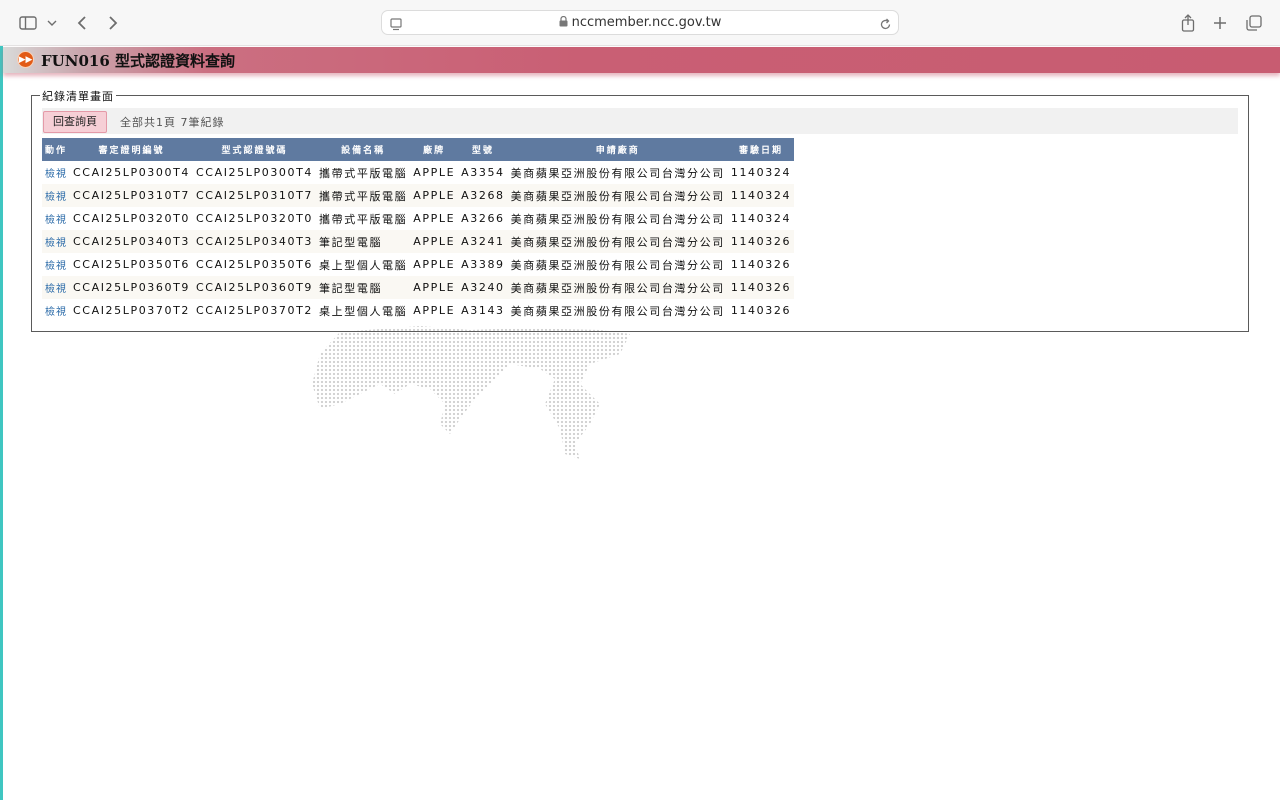 Image resolution: width=1280 pixels, height=800 pixels. I want to click on cell-model: A3240, so click(483, 287).